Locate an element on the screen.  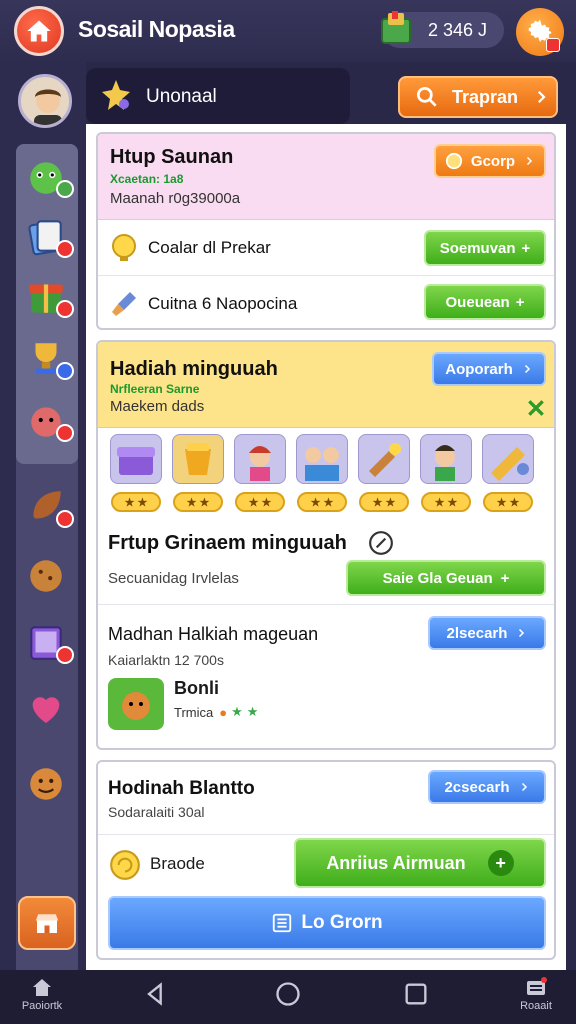
nav-back is located at coordinates (156, 1002).